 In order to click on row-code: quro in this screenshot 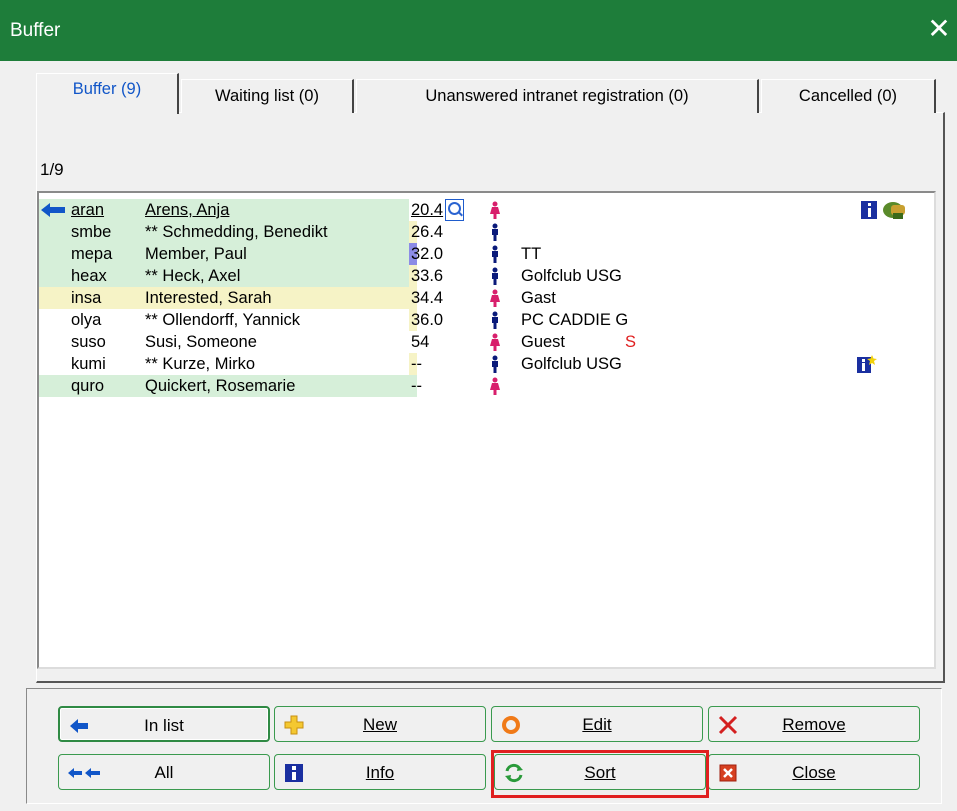, I will do `click(88, 386)`.